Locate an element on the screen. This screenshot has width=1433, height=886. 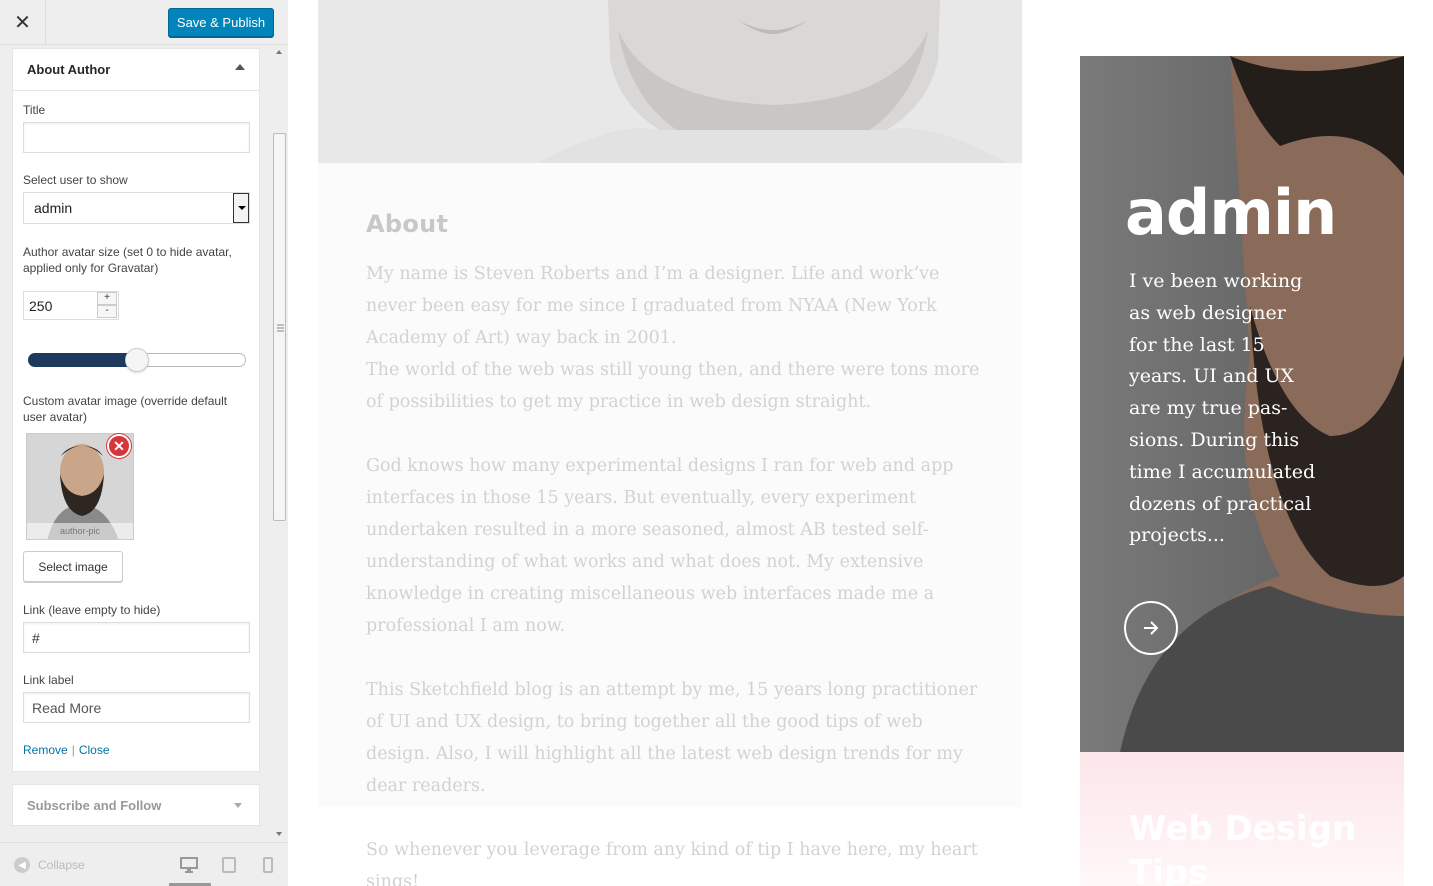
arrow-right-icon is located at coordinates (1151, 628).